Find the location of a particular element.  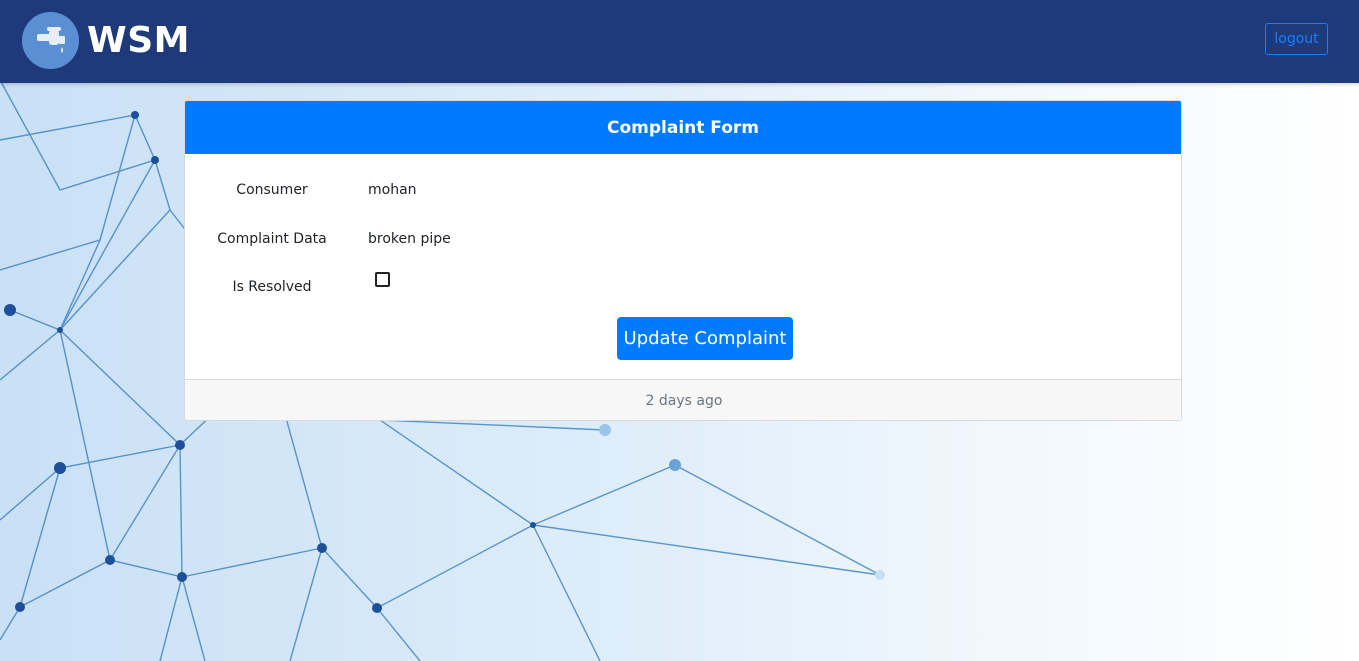

consumer-row: Consumer mohan is located at coordinates (683, 194).